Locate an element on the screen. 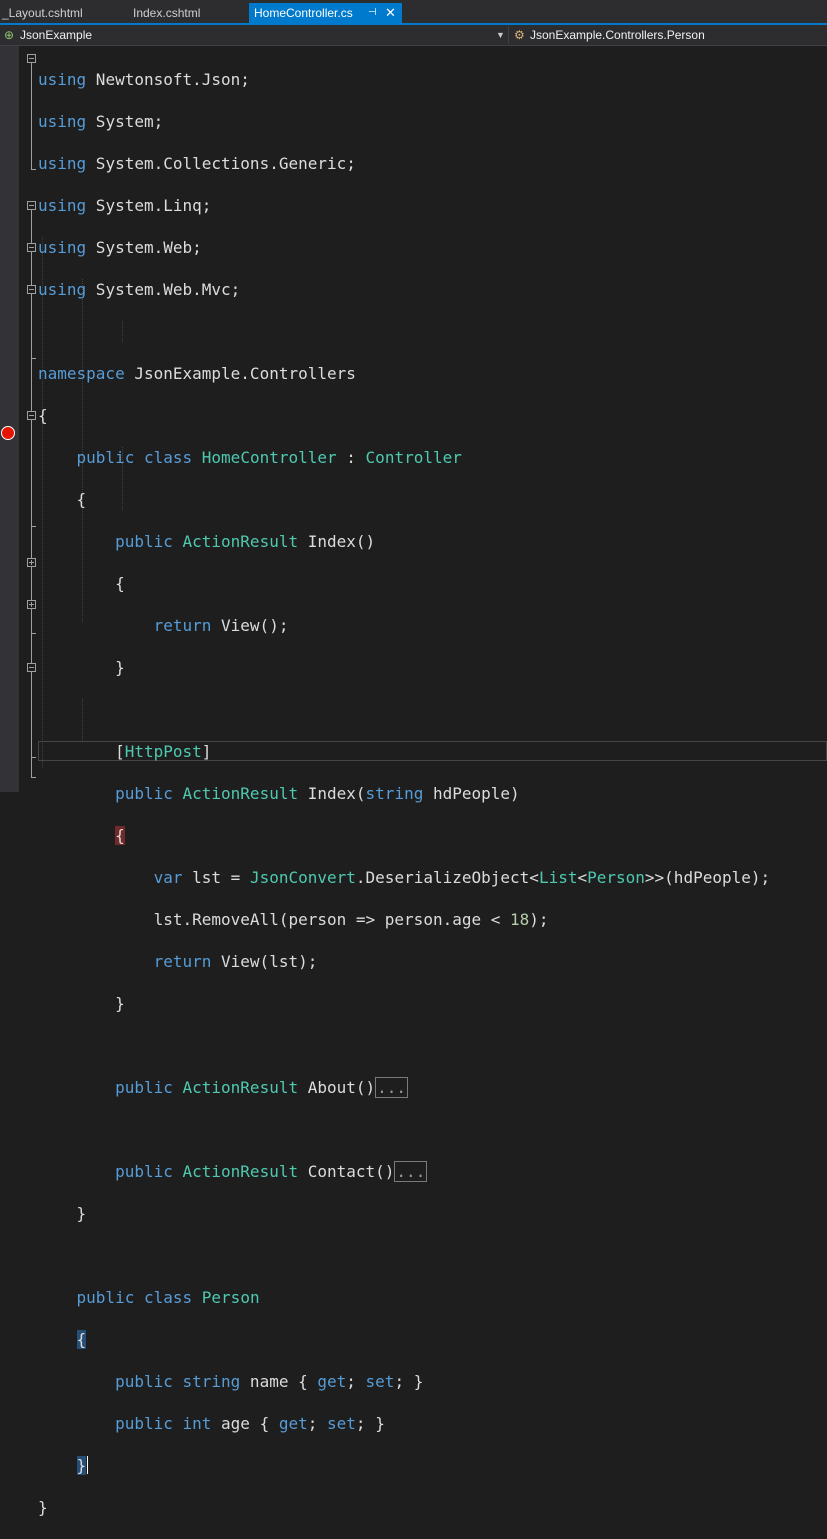 The image size is (827, 1539). text-caret is located at coordinates (88, 1465).